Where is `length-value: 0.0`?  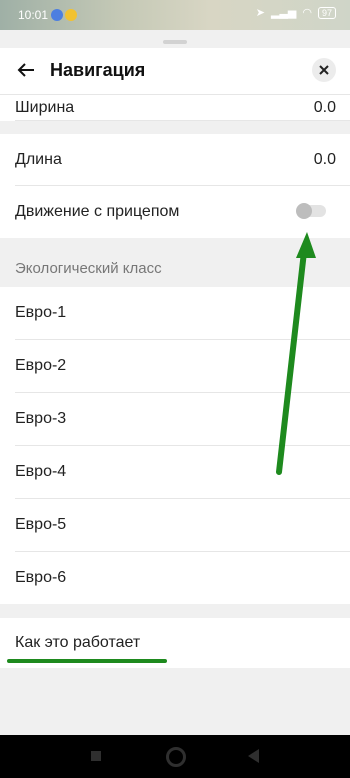
length-value: 0.0 is located at coordinates (324, 159).